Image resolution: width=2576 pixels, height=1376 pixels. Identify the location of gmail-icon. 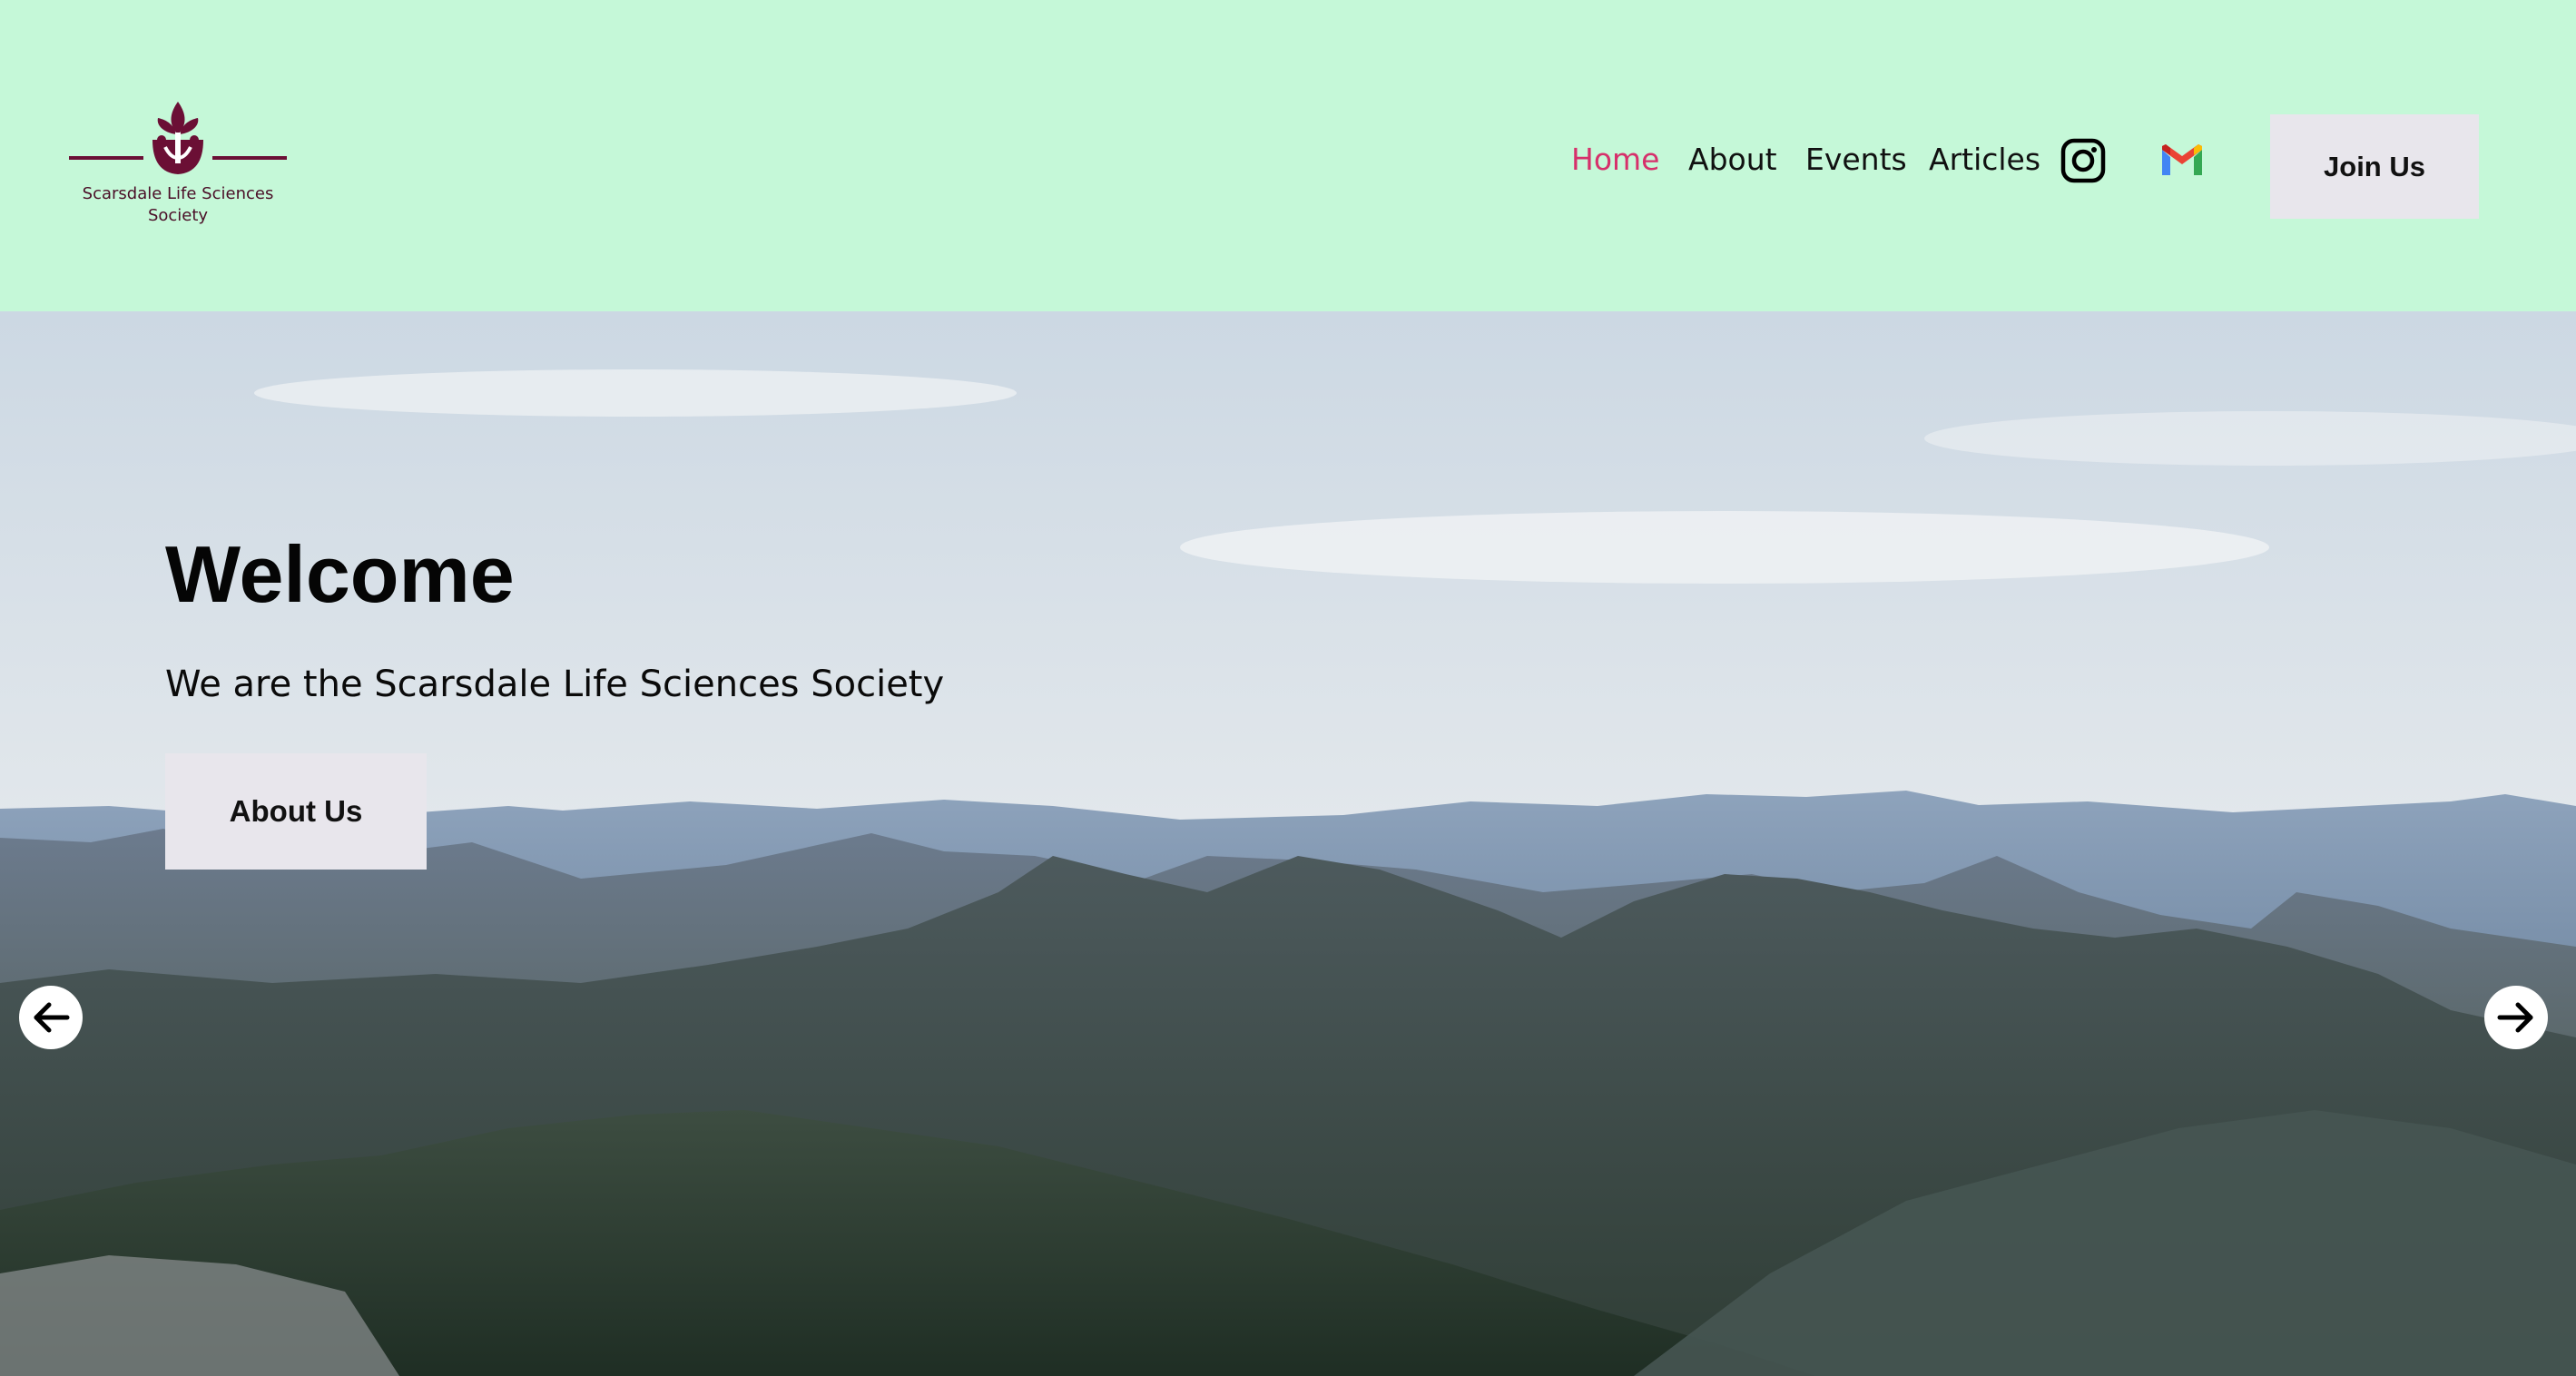
(2182, 160).